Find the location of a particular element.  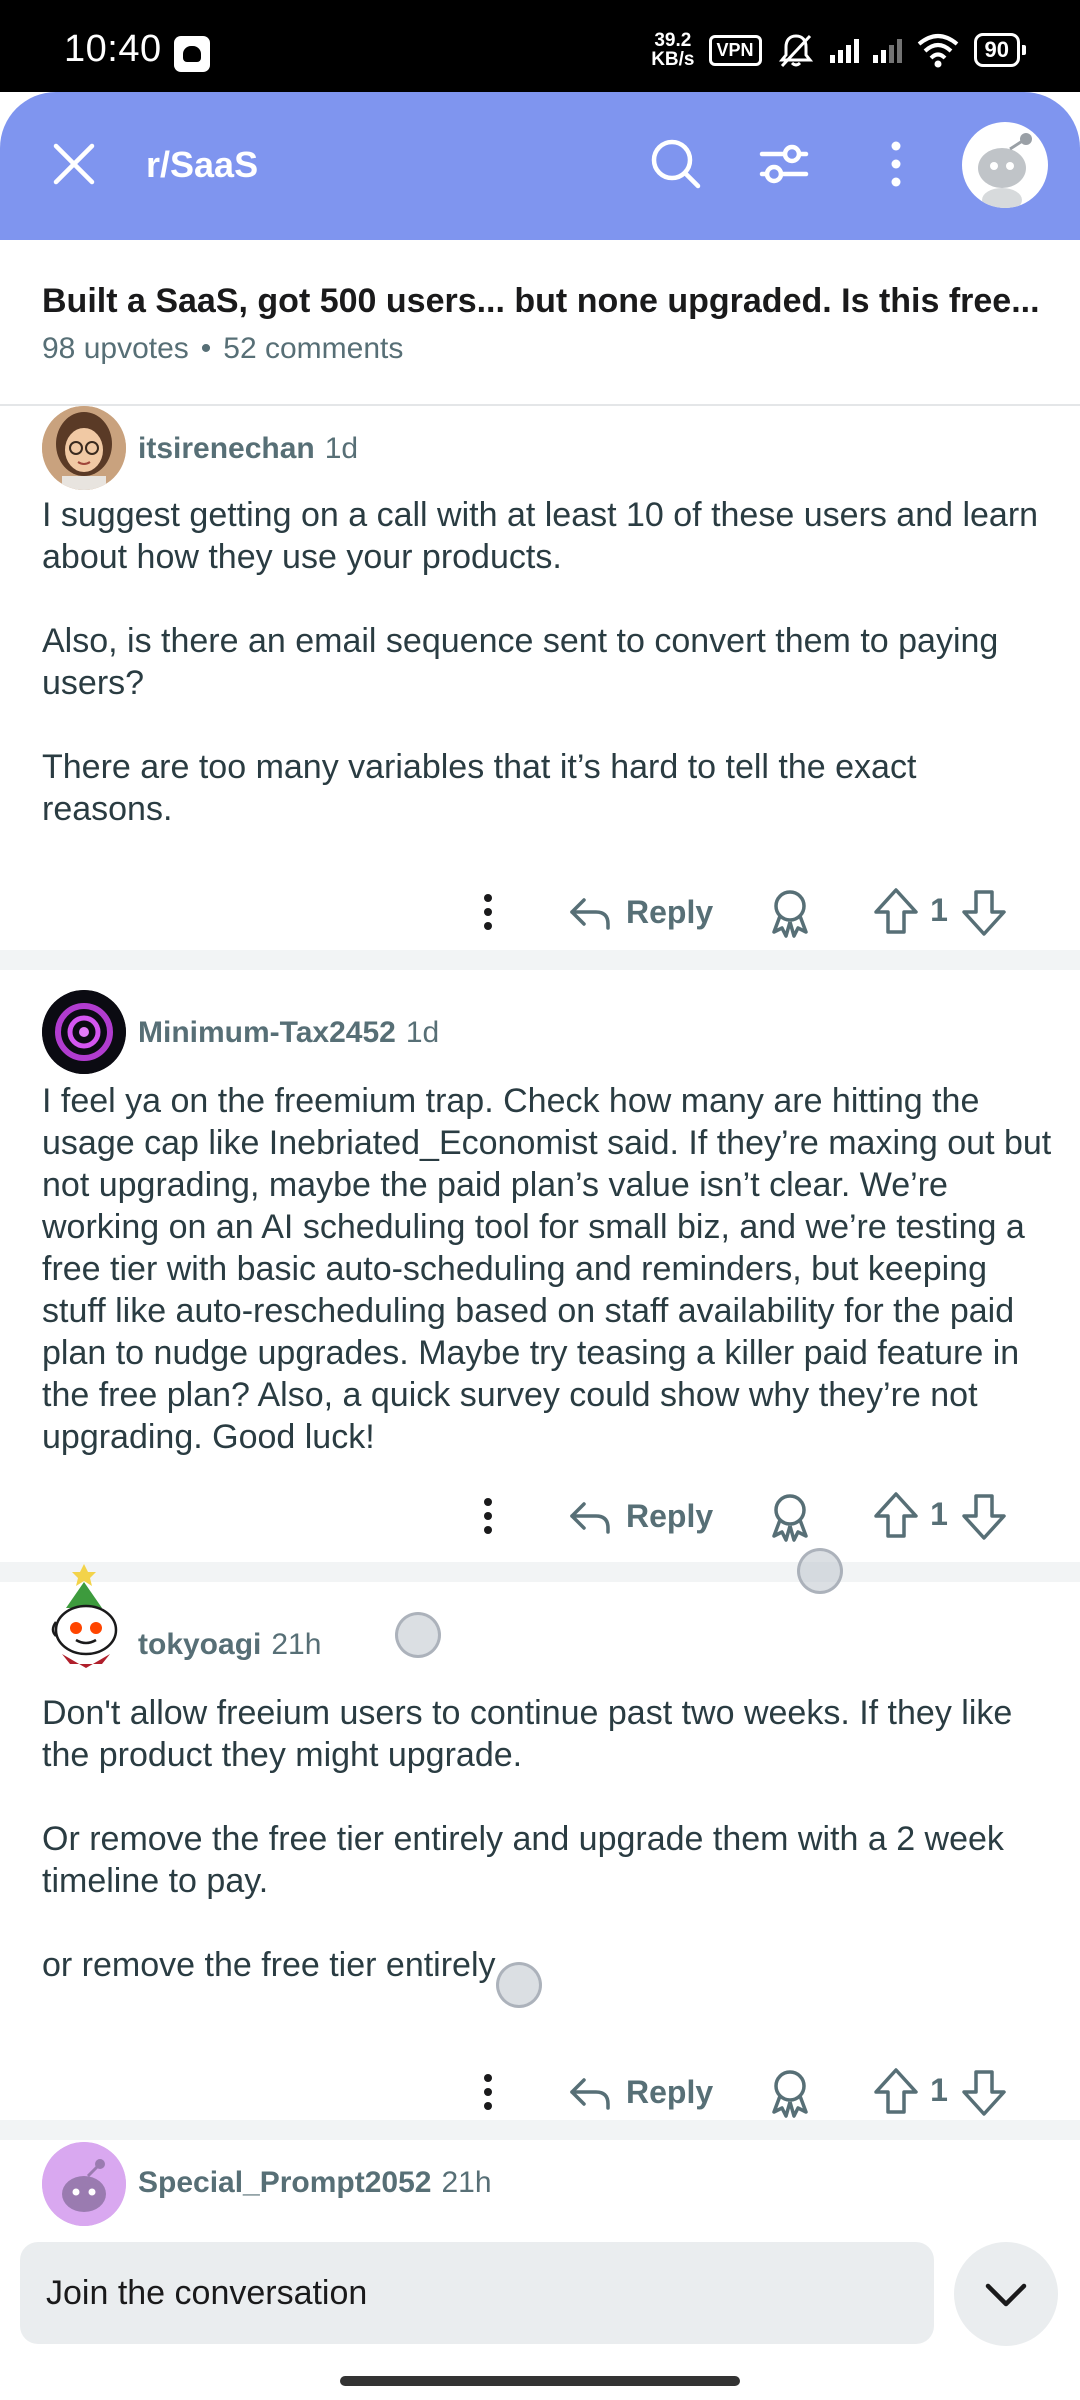

expand-button is located at coordinates (1006, 2294).